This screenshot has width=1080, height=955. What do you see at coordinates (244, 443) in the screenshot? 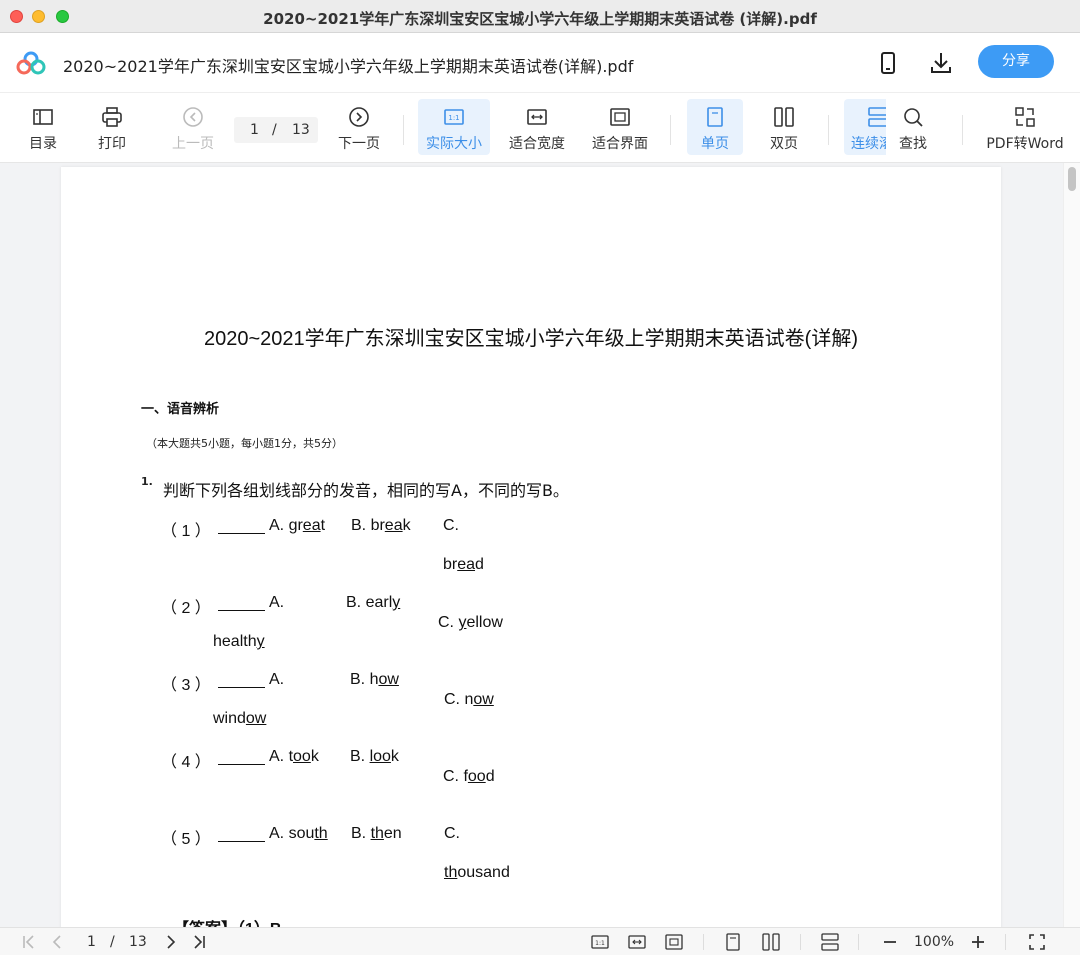
I see `section-note: （本大题共5小题，每小题1分，共5分）` at bounding box center [244, 443].